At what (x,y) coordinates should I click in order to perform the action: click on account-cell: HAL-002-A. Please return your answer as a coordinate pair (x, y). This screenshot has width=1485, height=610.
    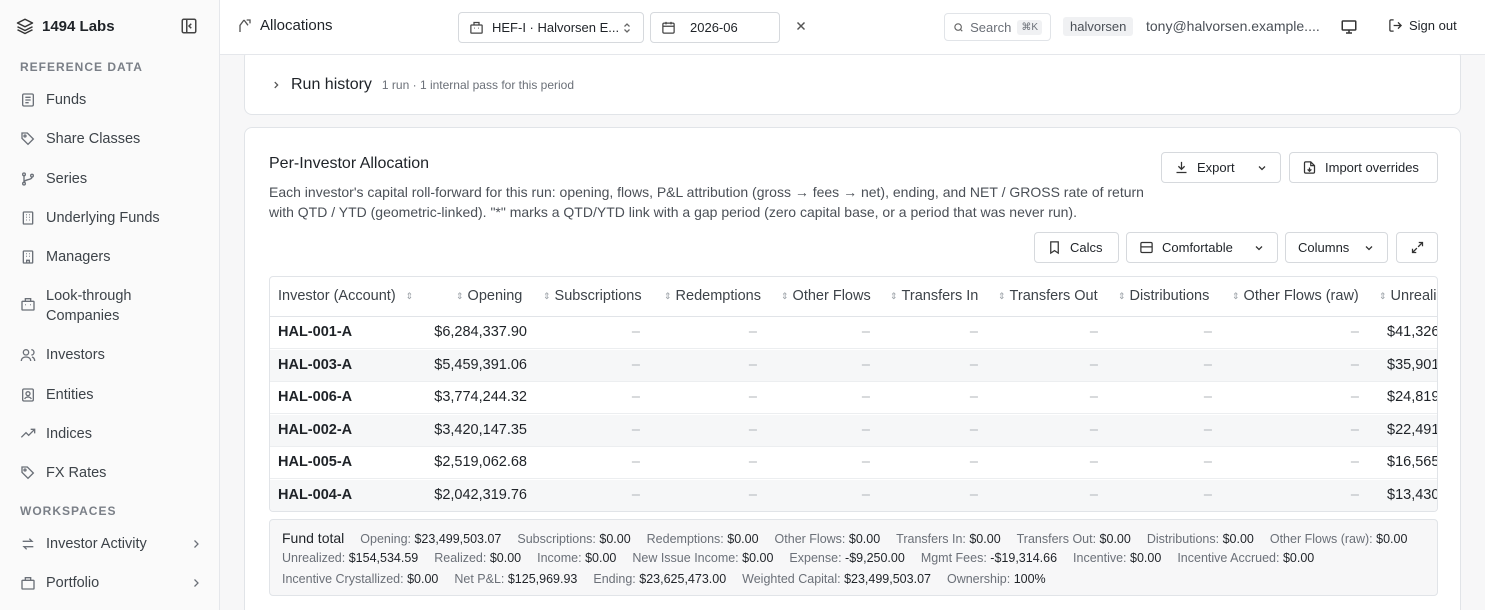
    Looking at the image, I should click on (315, 430).